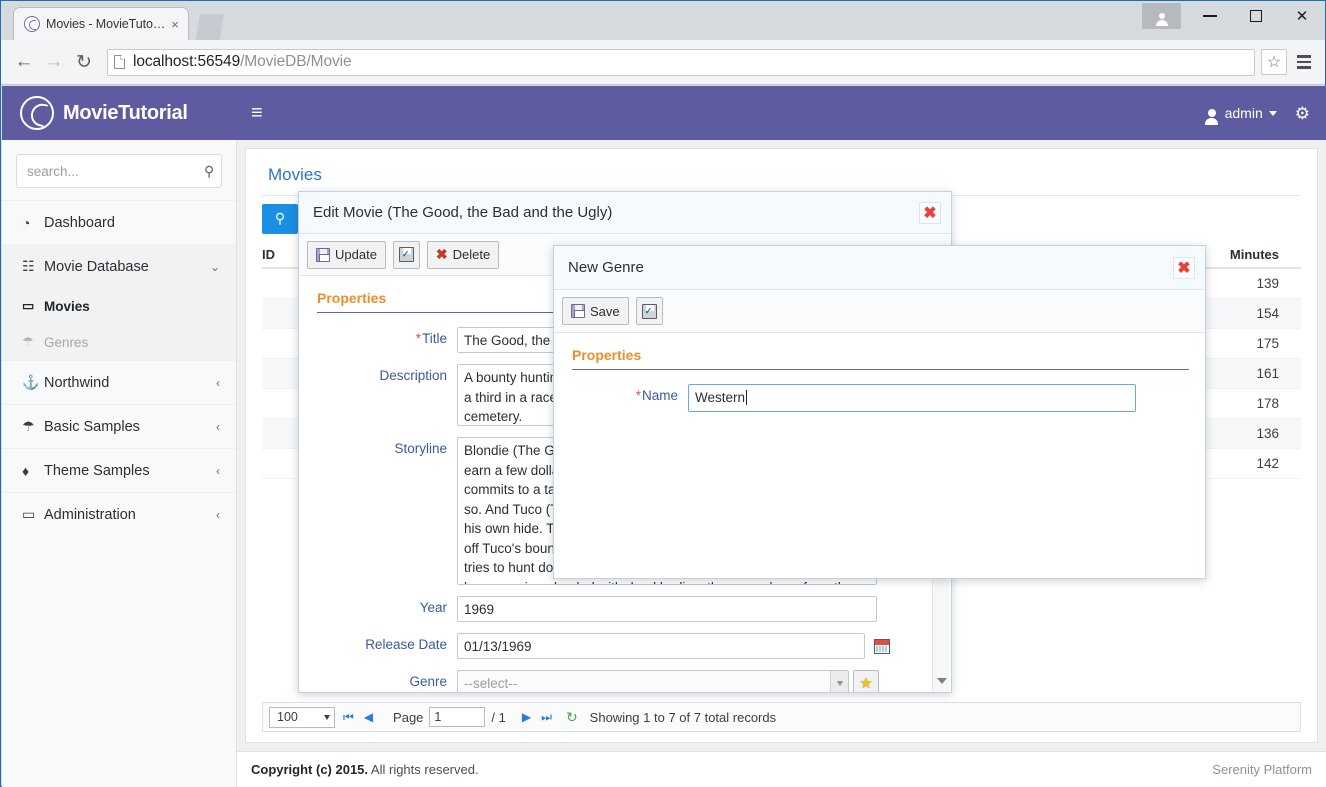 The height and width of the screenshot is (787, 1326). I want to click on delete-button: ✖ Delete, so click(463, 254).